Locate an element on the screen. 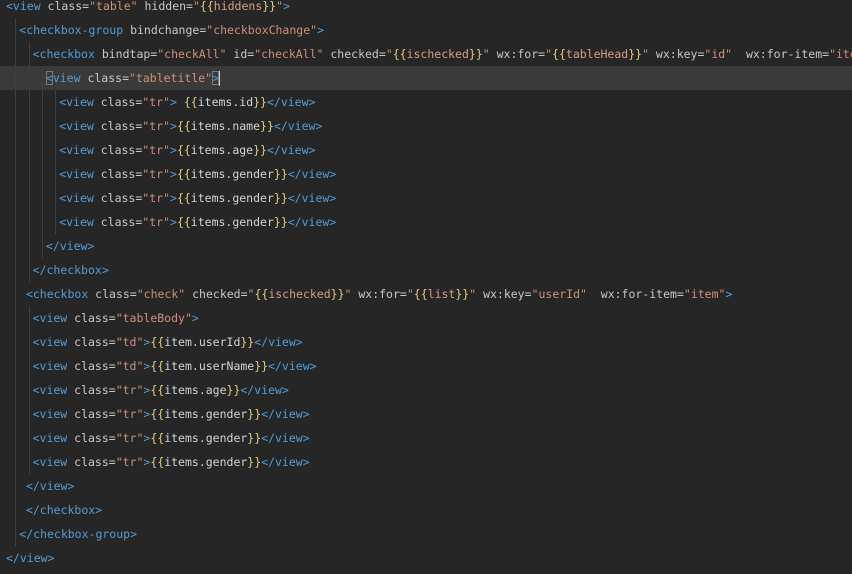  token-str: "td" is located at coordinates (129, 342).